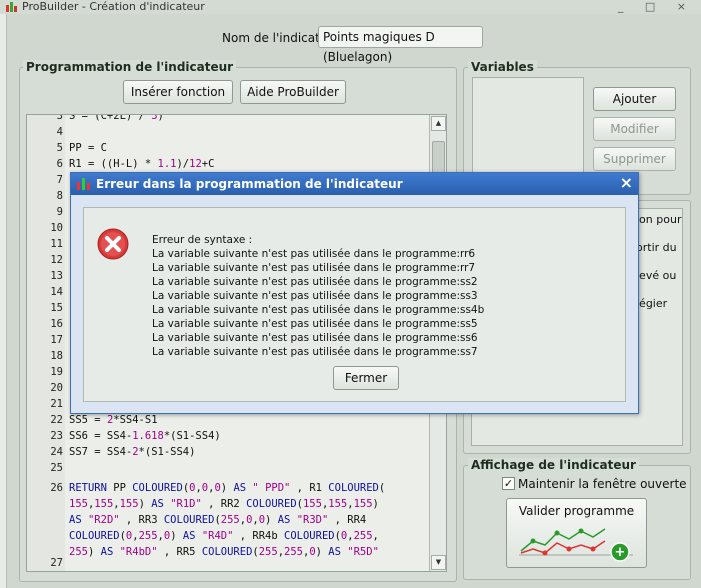 This screenshot has height=588, width=701. Describe the element at coordinates (56, 388) in the screenshot. I see `line-number: 20` at that location.